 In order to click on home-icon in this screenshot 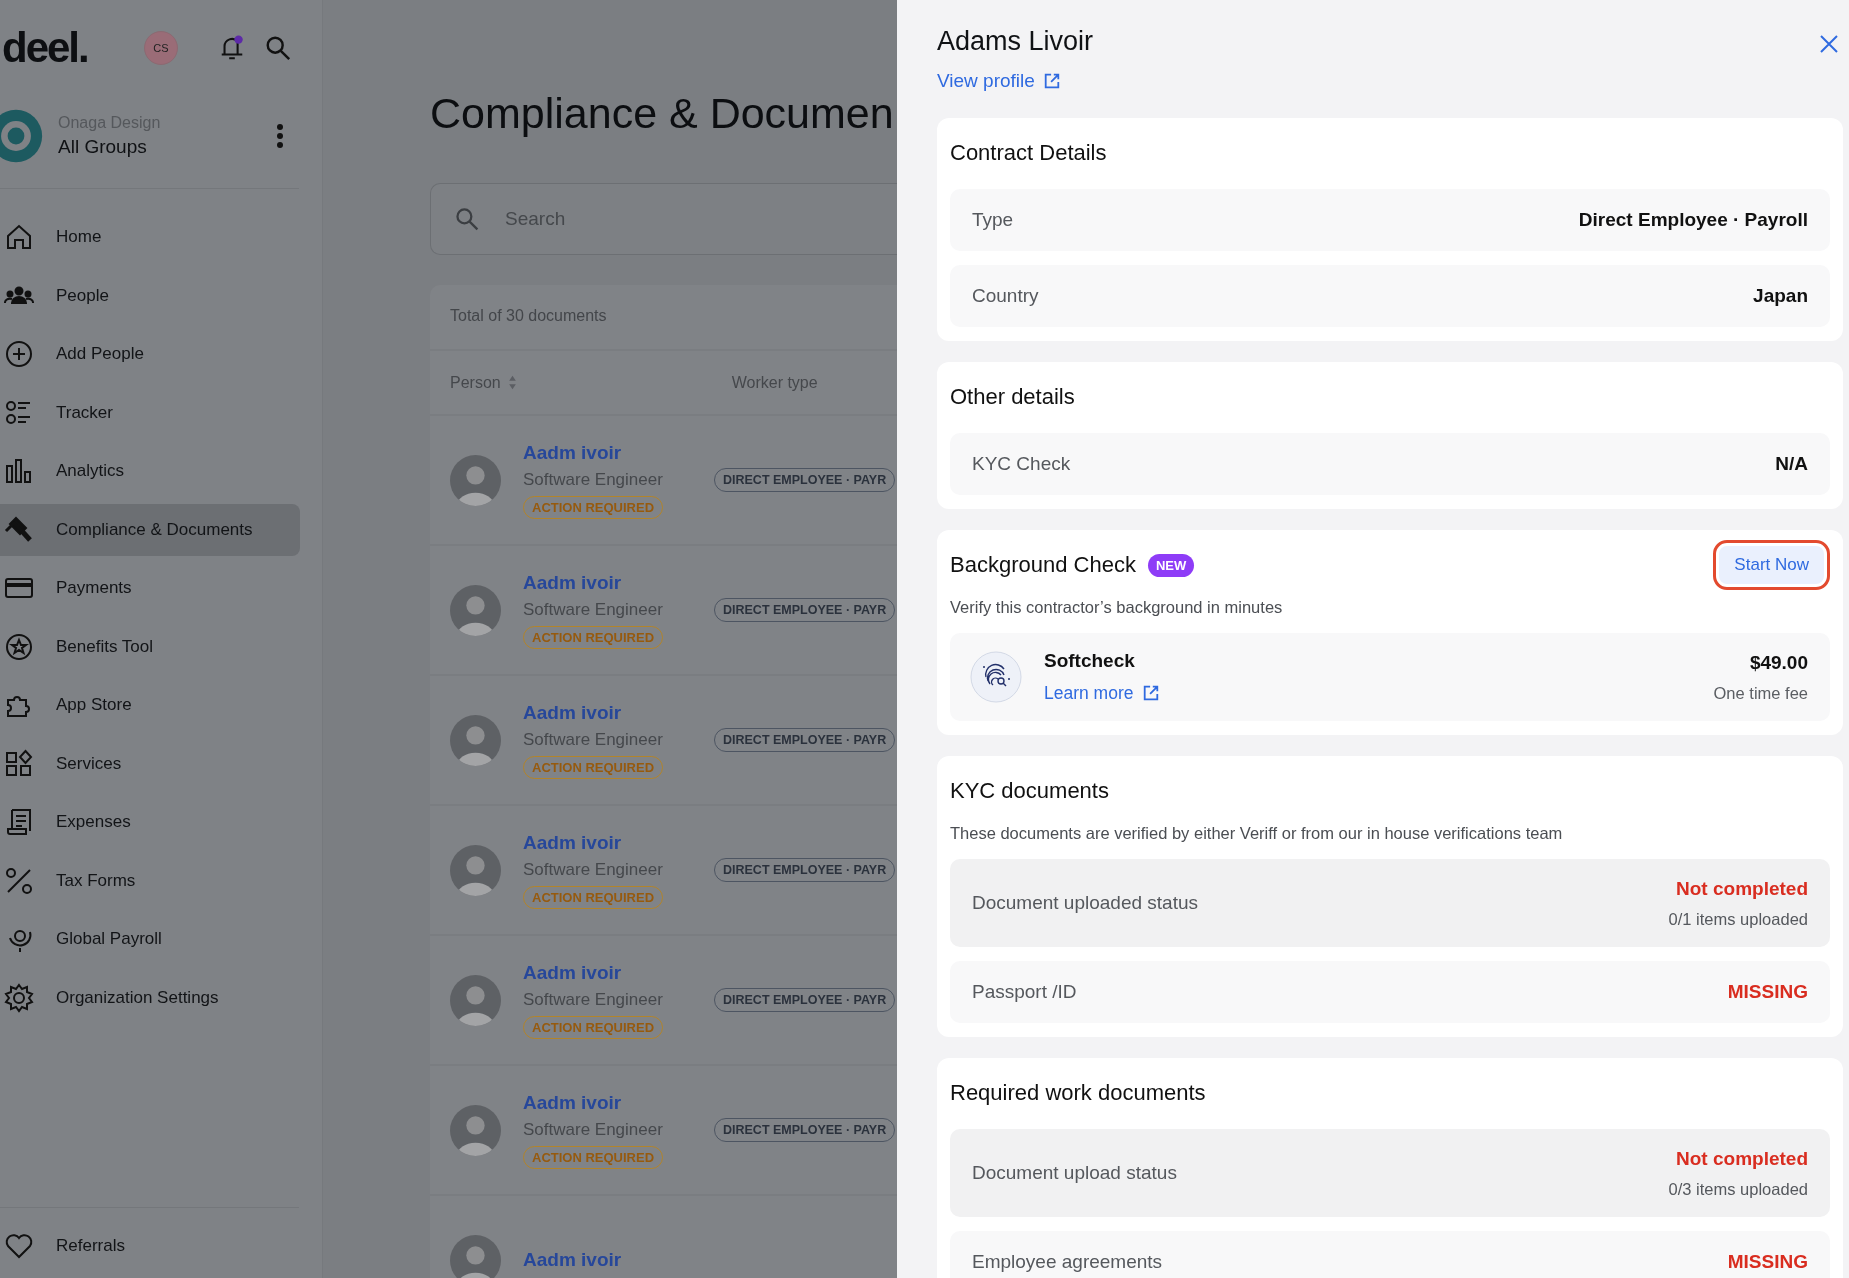, I will do `click(19, 237)`.